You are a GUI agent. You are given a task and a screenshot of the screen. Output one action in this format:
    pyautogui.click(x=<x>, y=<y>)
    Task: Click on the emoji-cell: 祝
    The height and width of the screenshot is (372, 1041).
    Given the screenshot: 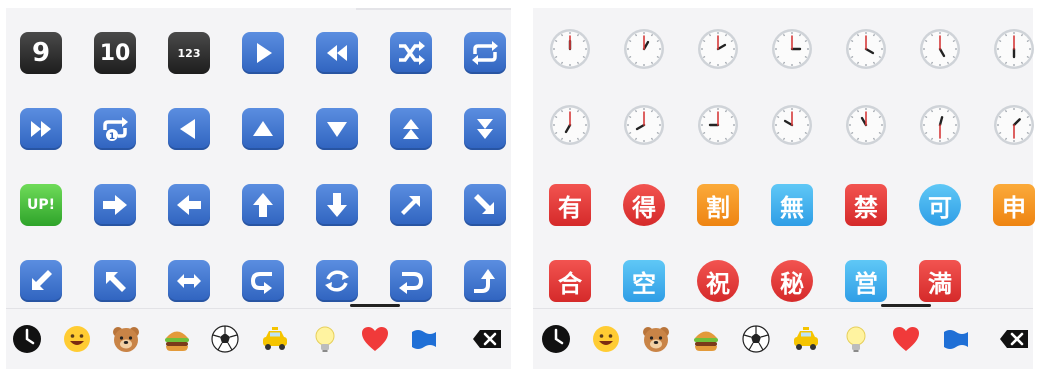 What is the action you would take?
    pyautogui.click(x=718, y=281)
    